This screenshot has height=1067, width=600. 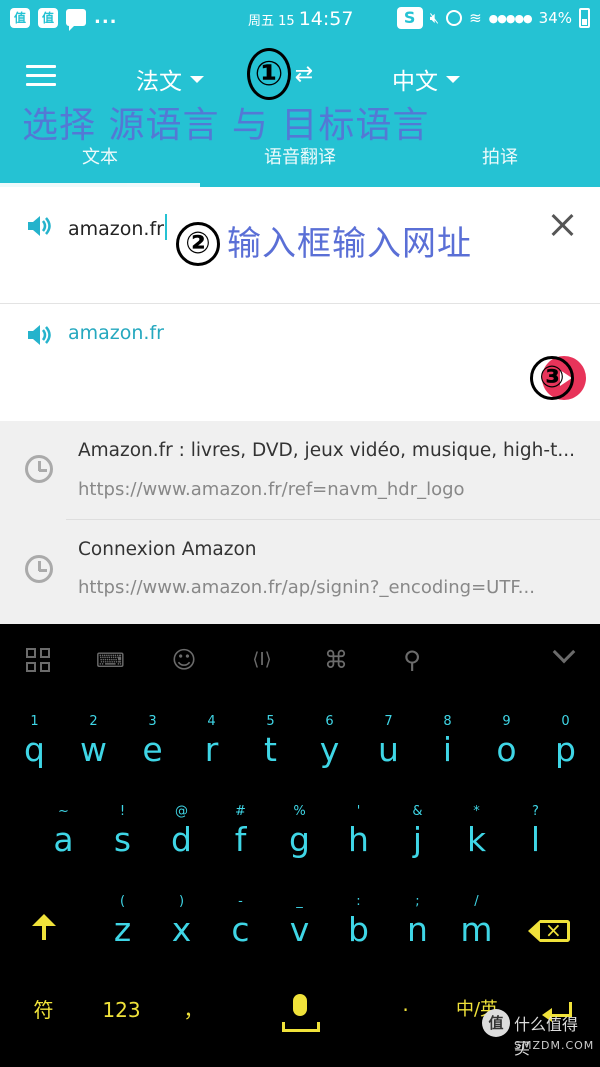 What do you see at coordinates (415, 82) in the screenshot?
I see `target-language-label: 中文` at bounding box center [415, 82].